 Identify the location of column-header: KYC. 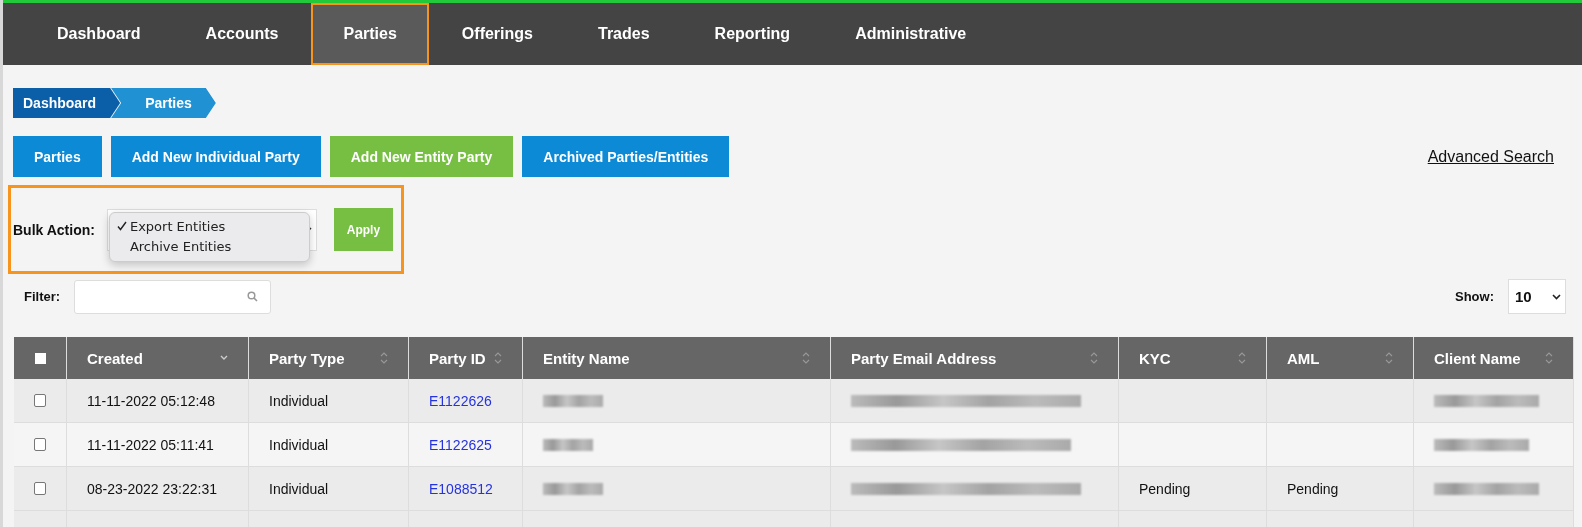
(1155, 358).